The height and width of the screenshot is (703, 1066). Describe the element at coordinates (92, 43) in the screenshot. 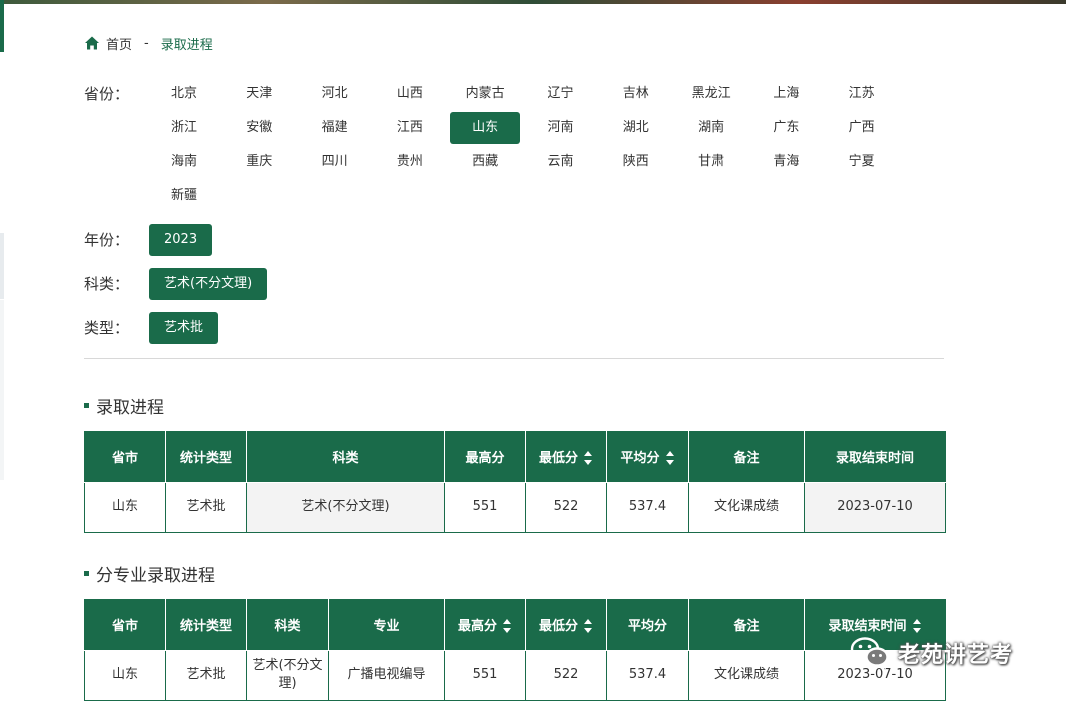

I see `home-icon` at that location.